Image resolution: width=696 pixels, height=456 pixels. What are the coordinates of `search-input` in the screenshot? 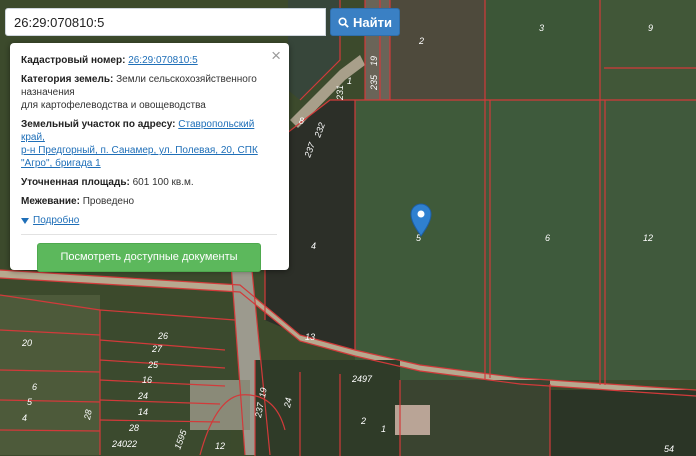 It's located at (165, 22).